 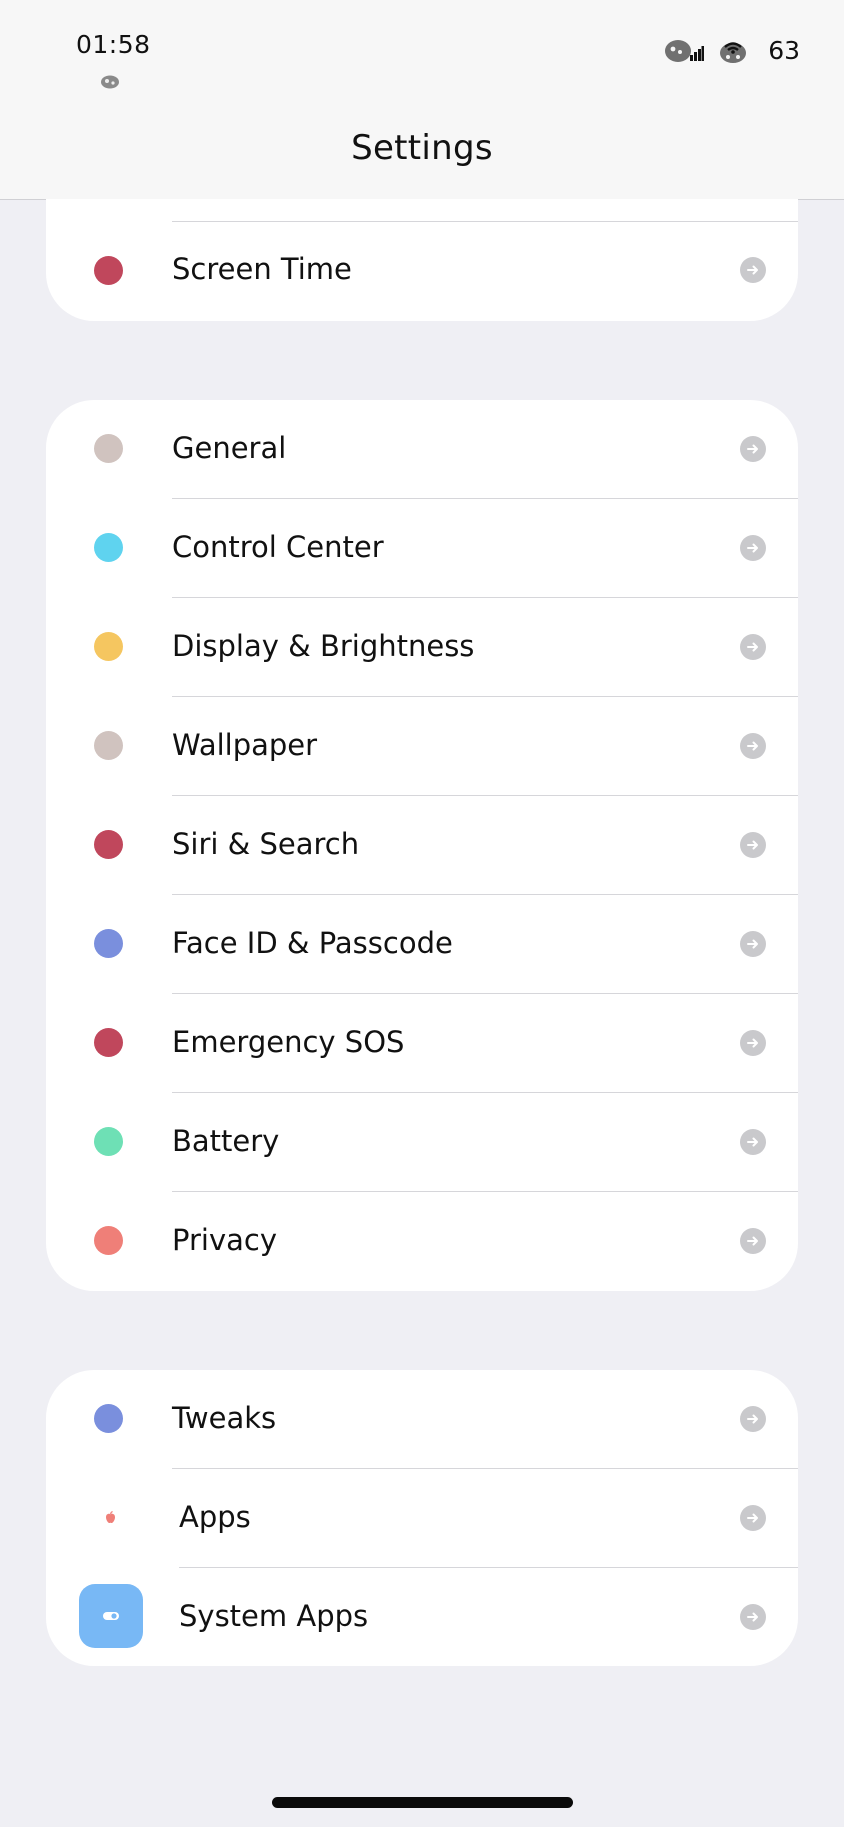 I want to click on row-label: Face ID & Passcode, so click(x=312, y=943).